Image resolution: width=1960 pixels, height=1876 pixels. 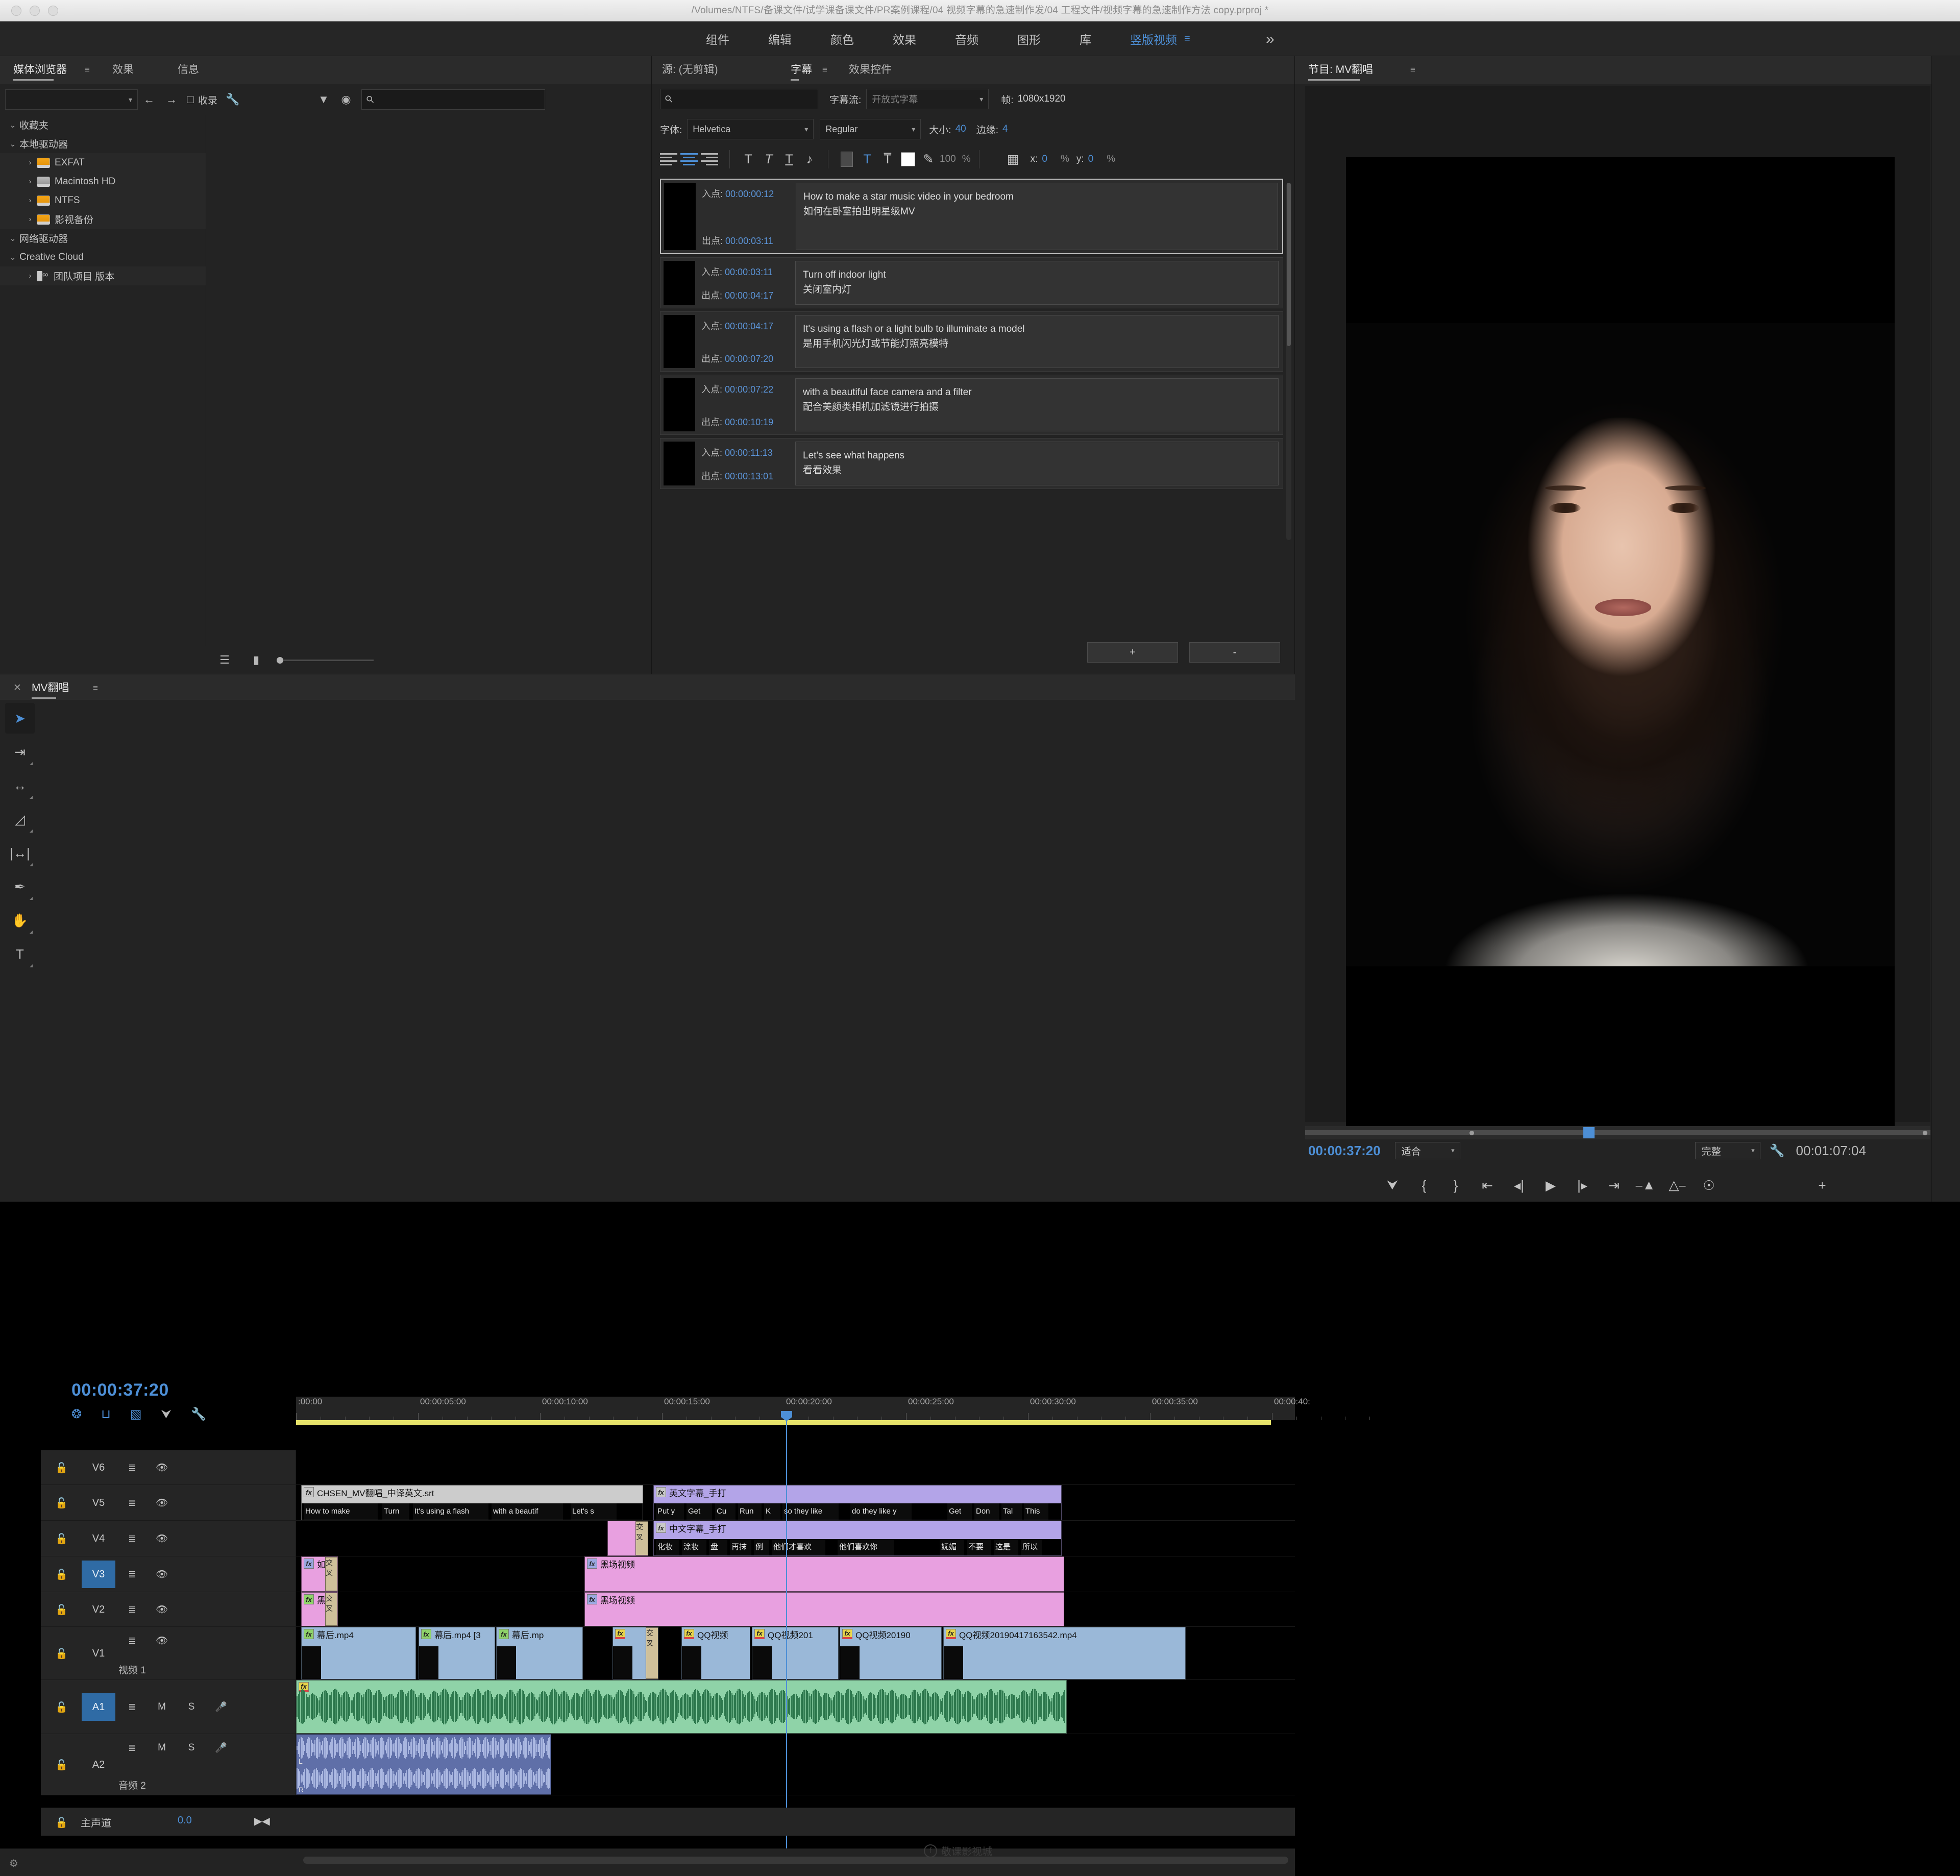 I want to click on track-target-toggle-V4: V4, so click(x=98, y=1539).